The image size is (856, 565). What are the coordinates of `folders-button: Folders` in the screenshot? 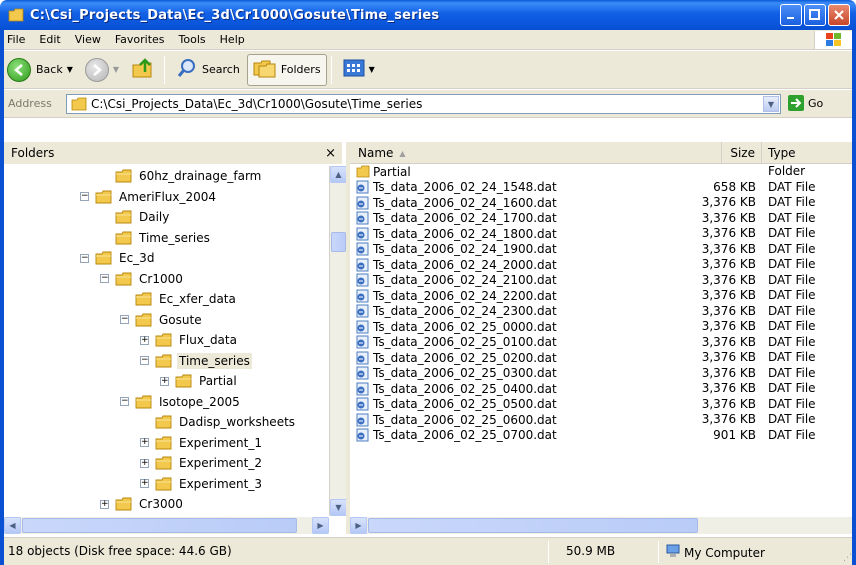 It's located at (286, 69).